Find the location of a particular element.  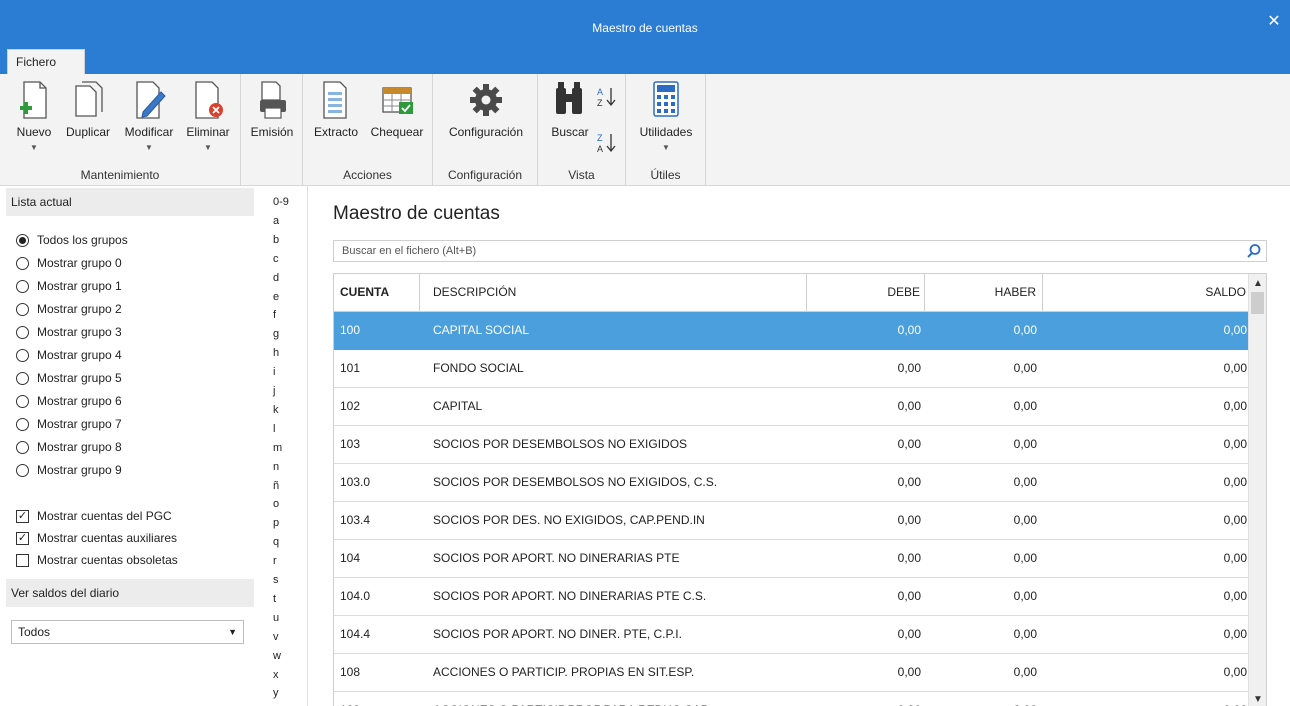

alphabet-letter: t is located at coordinates (284, 599).